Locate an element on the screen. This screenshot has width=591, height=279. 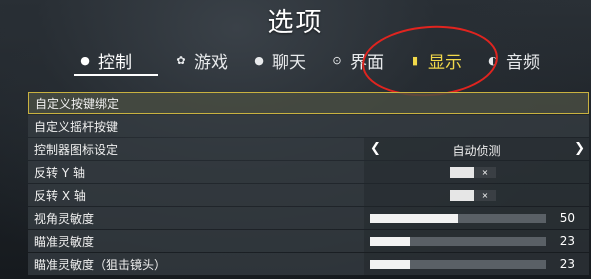
page-title: 选项 is located at coordinates (295, 23).